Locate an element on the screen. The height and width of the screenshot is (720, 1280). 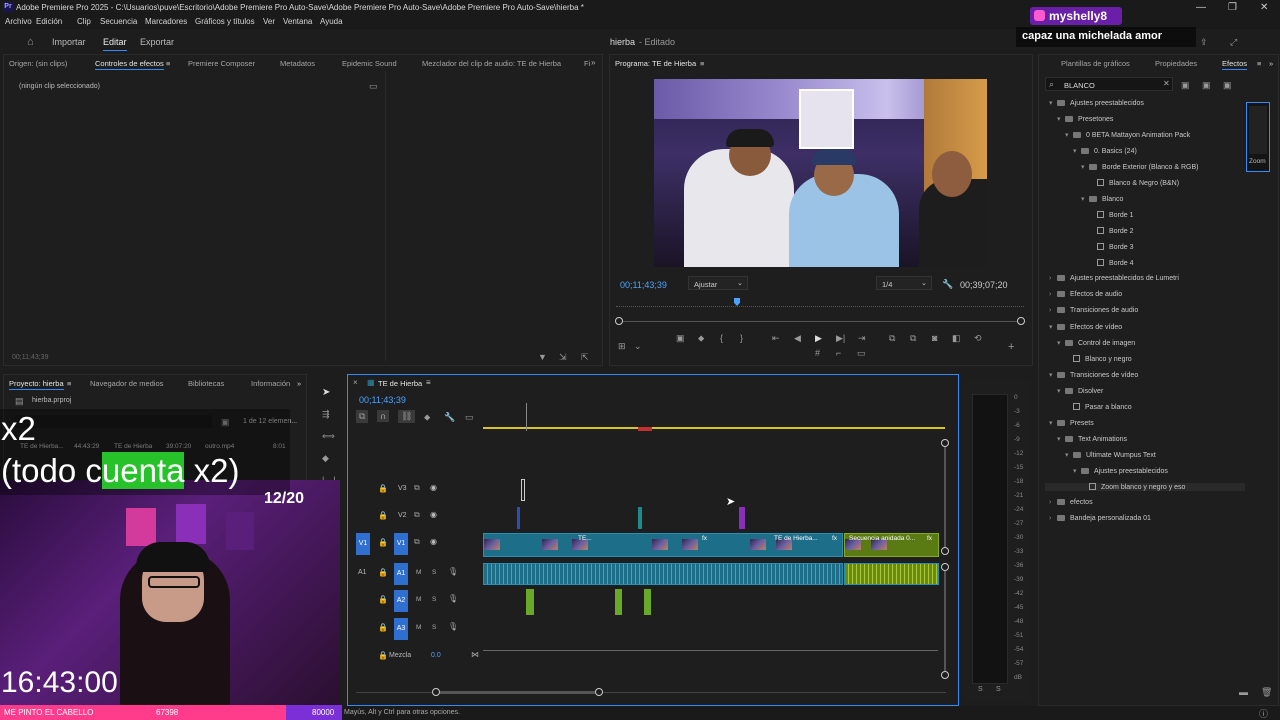
vertical-scroll-track is located at coordinates (945, 497).